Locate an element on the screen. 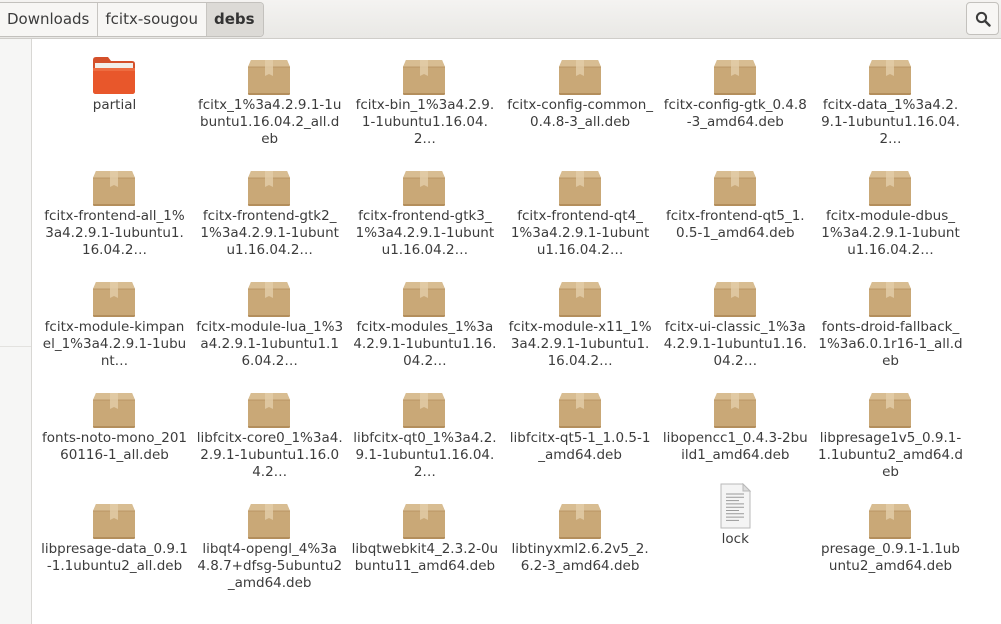 The image size is (1001, 624). file-name-label: libtinyxml2.6.2v5_2.6.2-3_amd64.deb is located at coordinates (580, 557).